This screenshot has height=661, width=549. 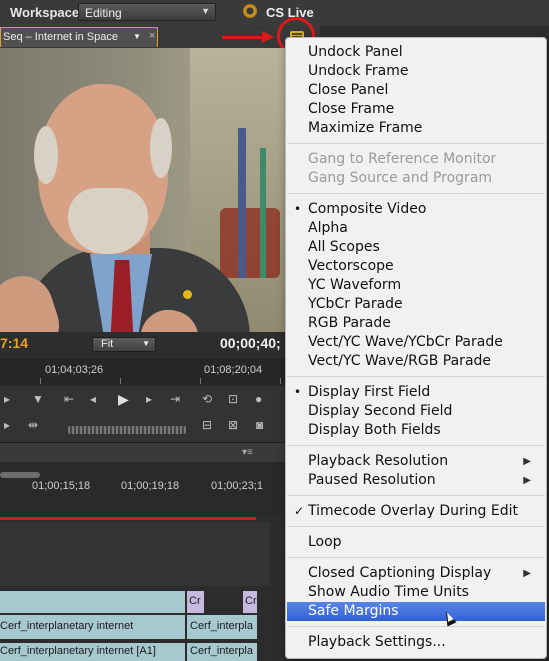 What do you see at coordinates (349, 323) in the screenshot?
I see `menu-item-label: RGB Parade` at bounding box center [349, 323].